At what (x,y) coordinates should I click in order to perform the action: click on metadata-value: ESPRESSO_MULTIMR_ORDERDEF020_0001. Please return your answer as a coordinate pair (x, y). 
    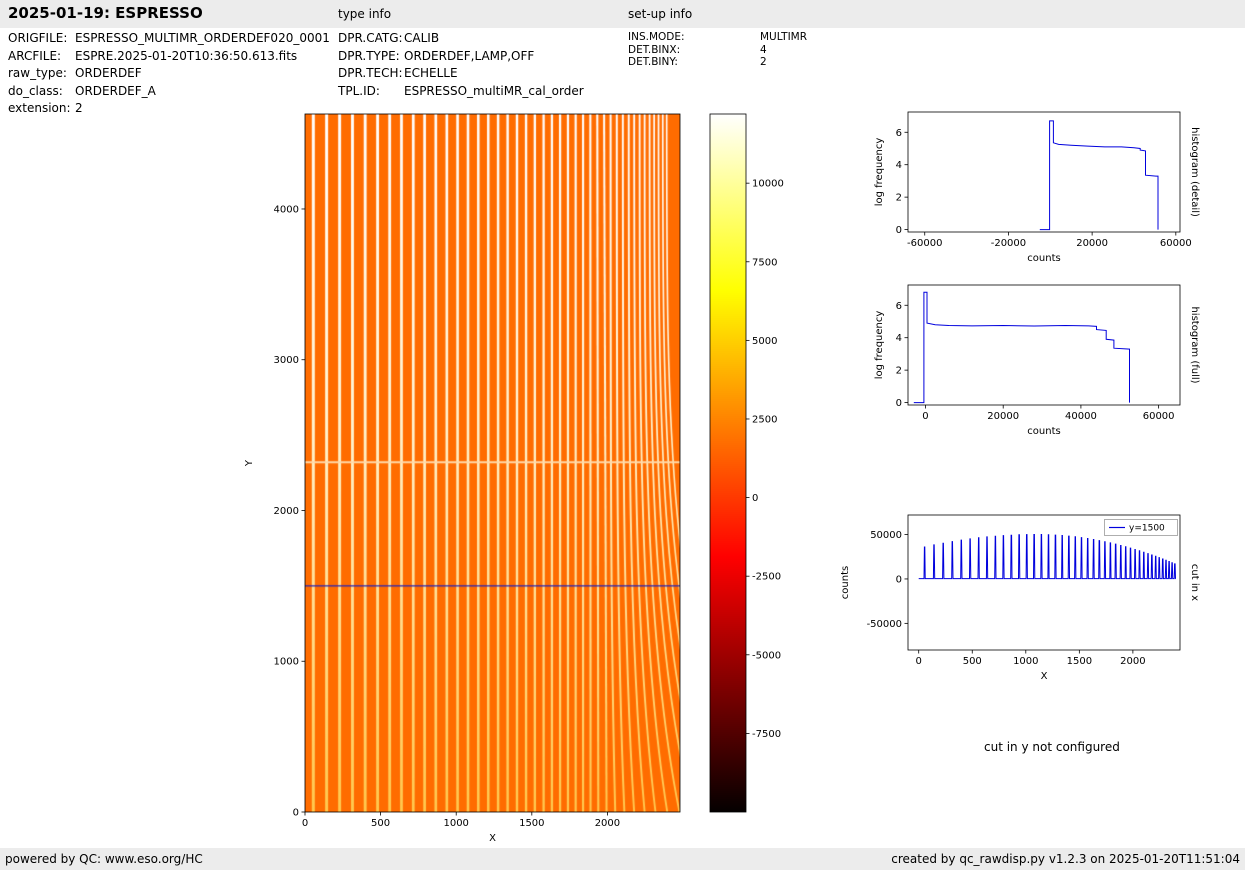
    Looking at the image, I should click on (202, 38).